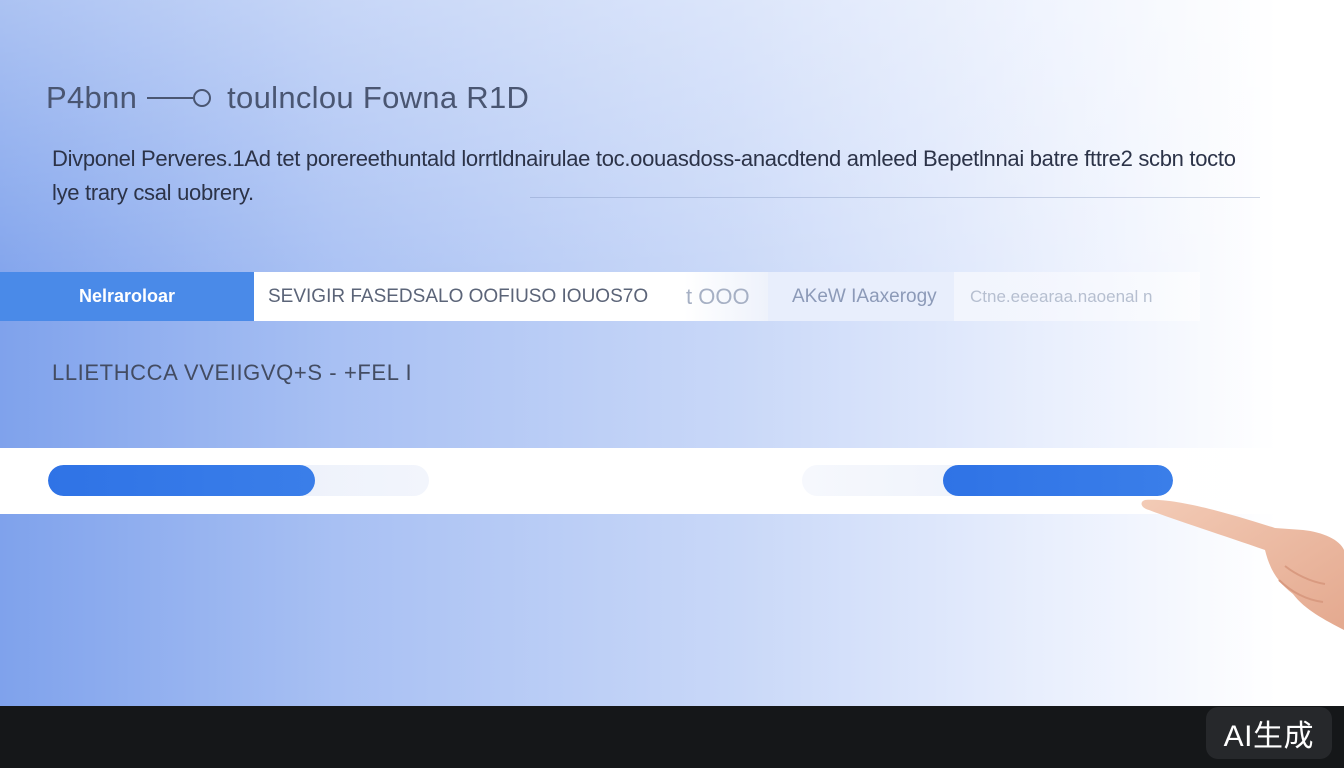 This screenshot has width=1344, height=768. Describe the element at coordinates (1268, 733) in the screenshot. I see `ai-generated-badge: AI生成` at that location.